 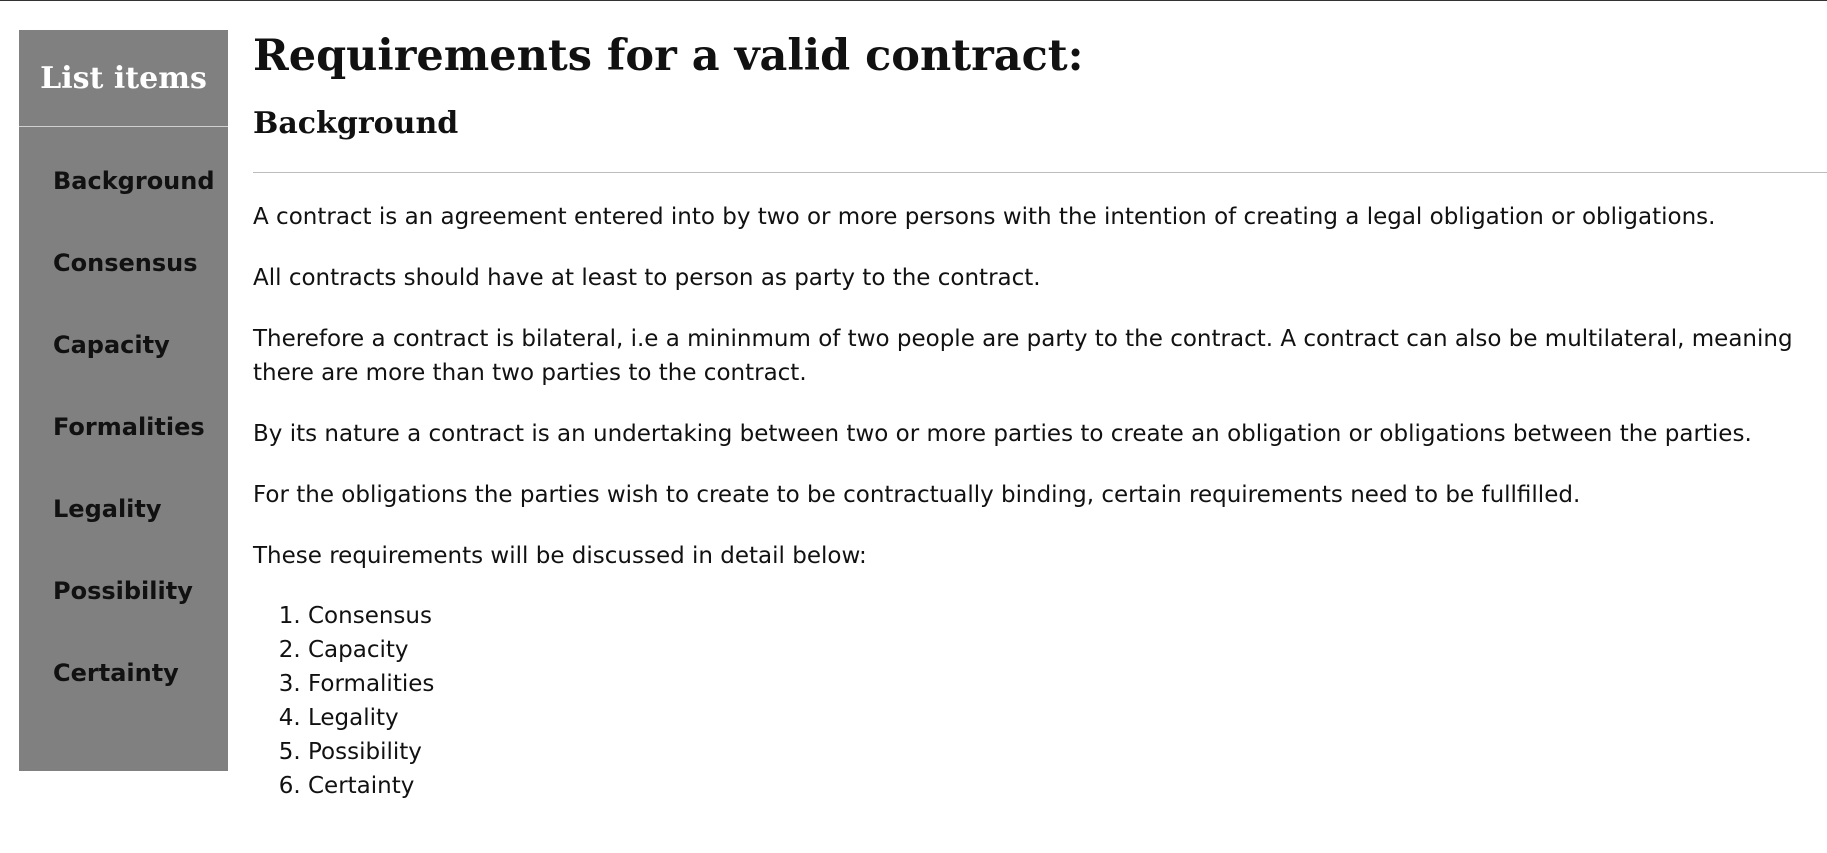 What do you see at coordinates (1067, 616) in the screenshot?
I see `list-item: Consensus` at bounding box center [1067, 616].